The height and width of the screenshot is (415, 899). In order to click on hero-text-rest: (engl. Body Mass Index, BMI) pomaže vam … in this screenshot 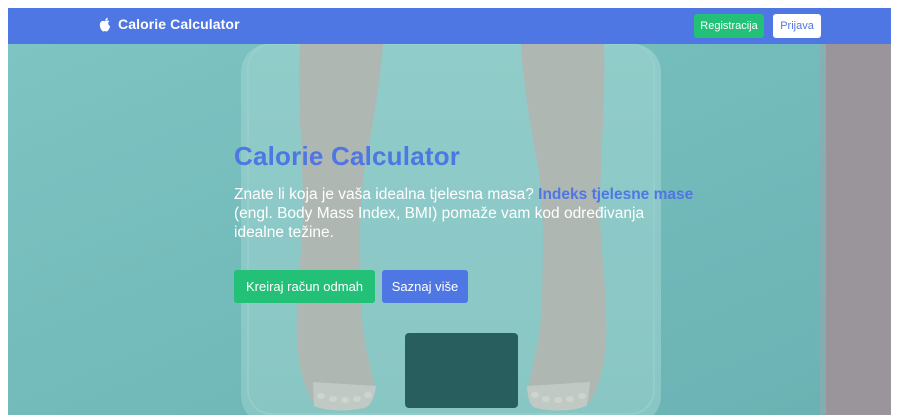, I will do `click(439, 223)`.